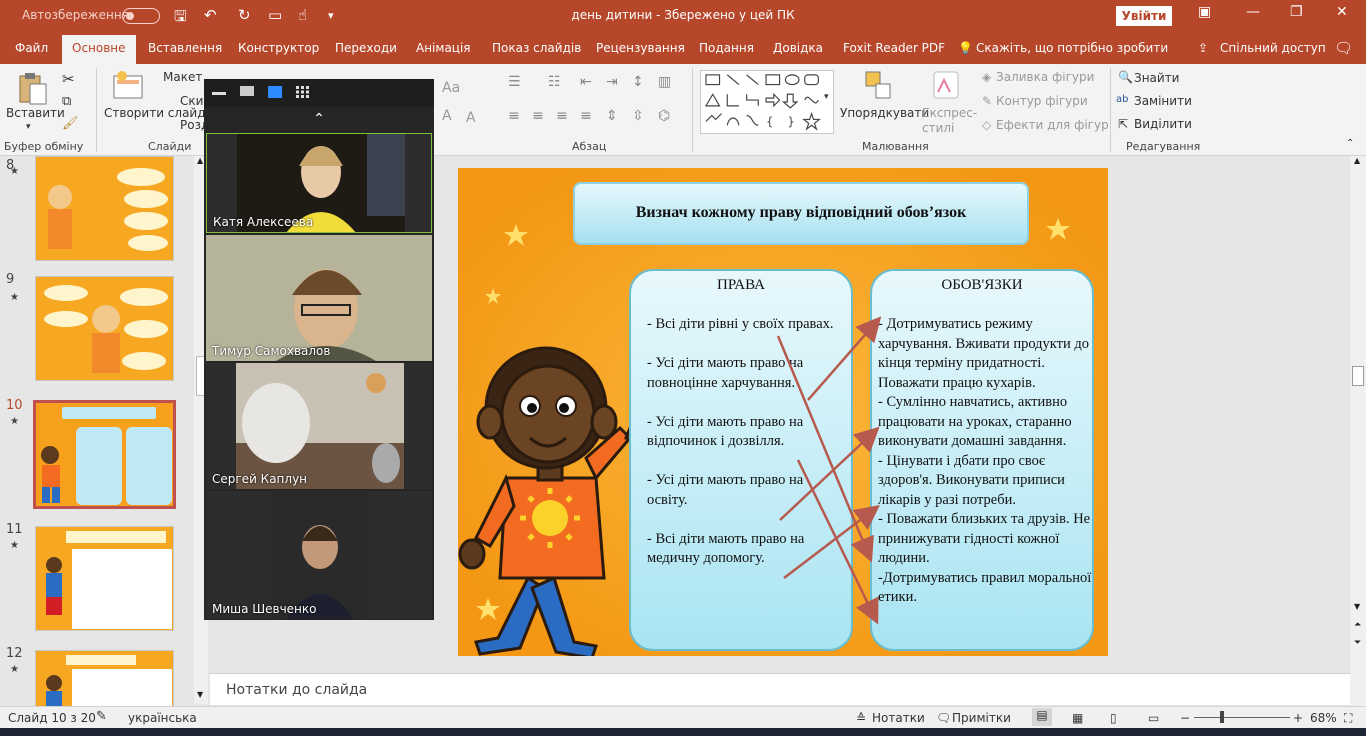  I want to click on notes-pane: Нотатки до слайда, so click(780, 689).